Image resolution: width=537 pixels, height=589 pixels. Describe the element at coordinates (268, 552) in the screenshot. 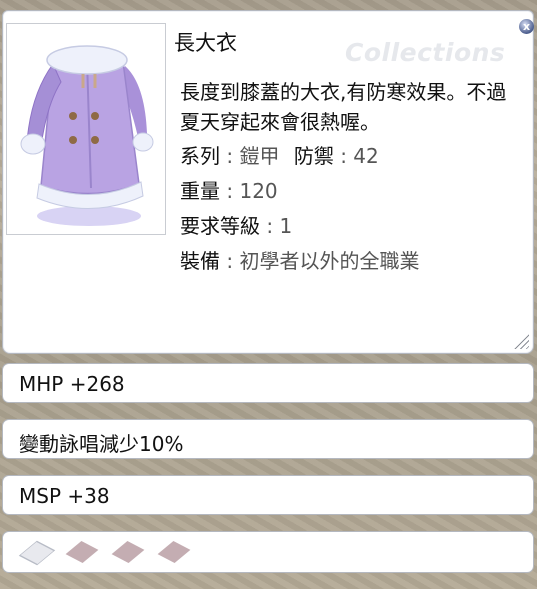

I see `card-slot-row` at that location.